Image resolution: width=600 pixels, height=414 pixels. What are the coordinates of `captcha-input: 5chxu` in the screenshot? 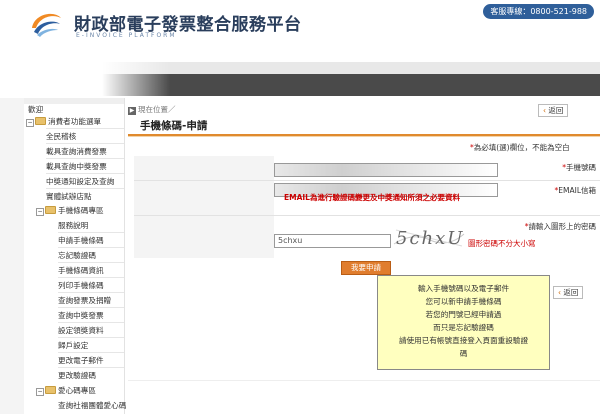 It's located at (332, 241).